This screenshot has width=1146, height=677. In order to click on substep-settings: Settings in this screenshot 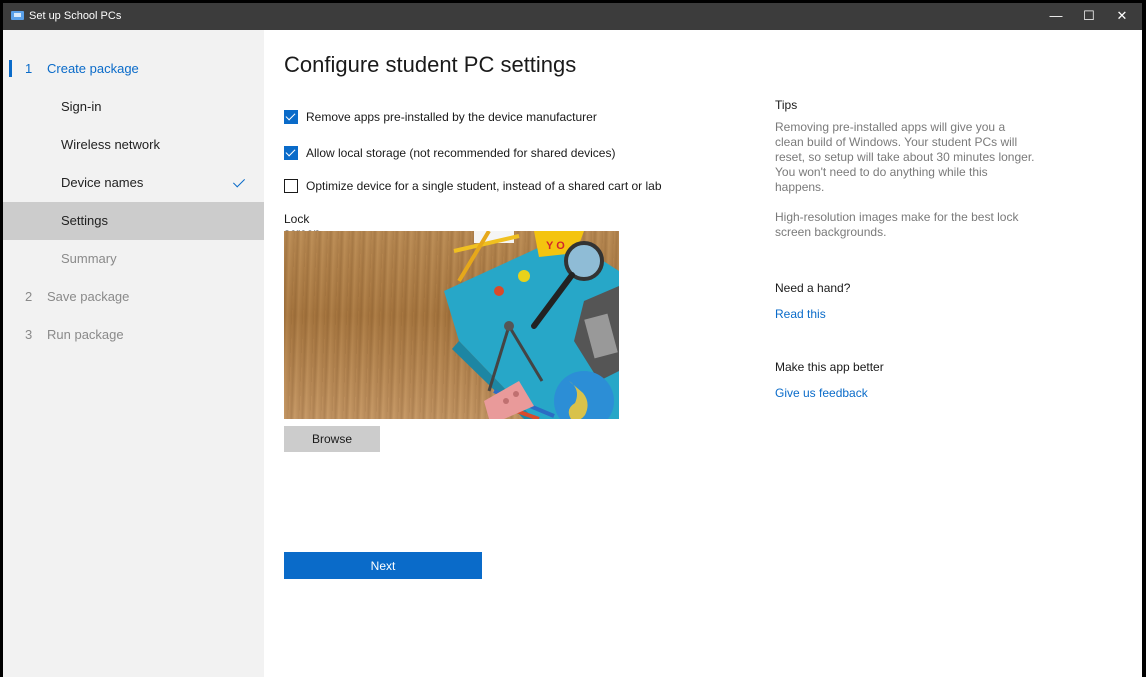, I will do `click(133, 221)`.